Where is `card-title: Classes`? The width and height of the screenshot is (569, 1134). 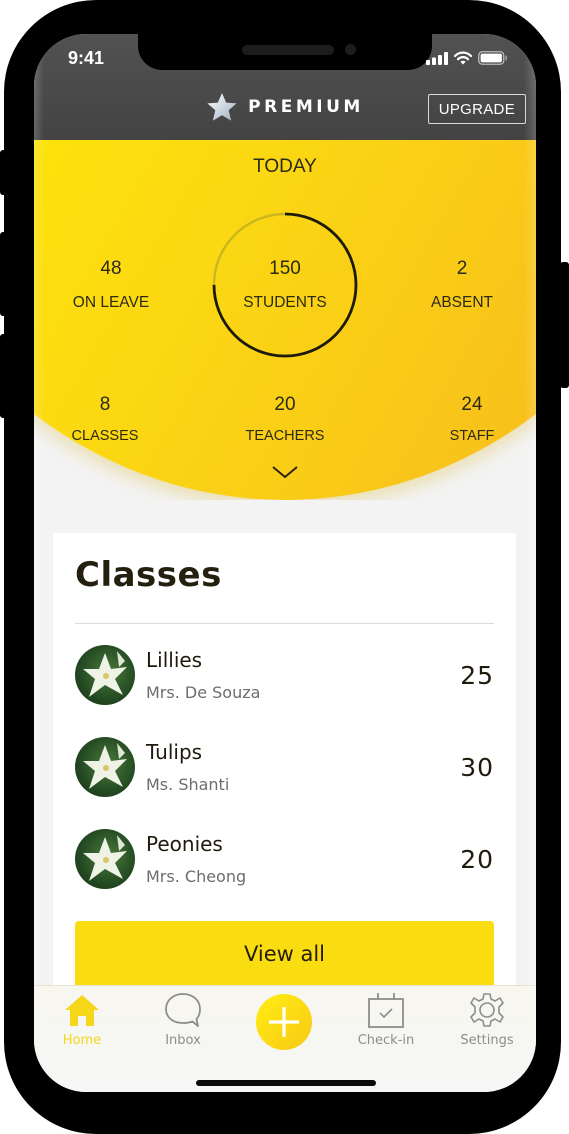 card-title: Classes is located at coordinates (148, 575).